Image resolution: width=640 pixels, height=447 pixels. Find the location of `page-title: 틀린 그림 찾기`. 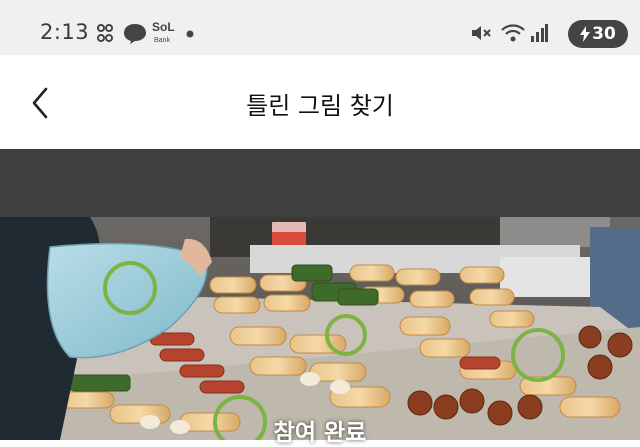

page-title: 틀린 그림 찾기 is located at coordinates (320, 106).